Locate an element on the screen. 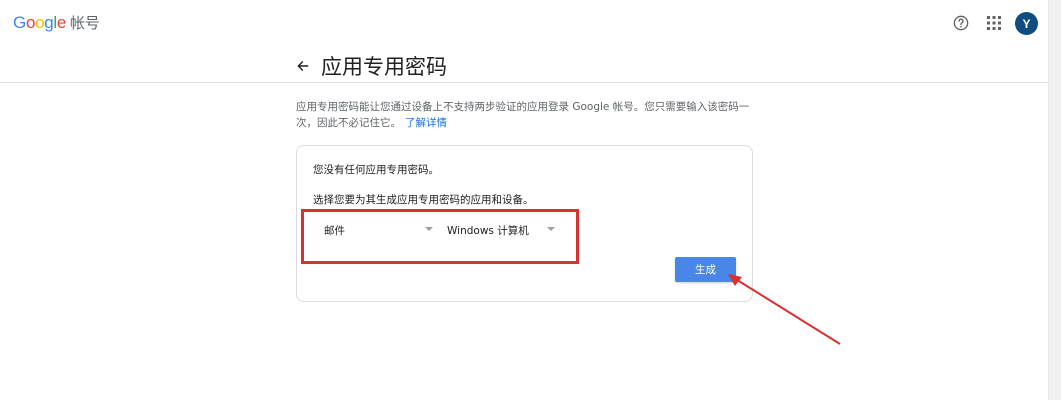  learn-more-link: 了解详情 is located at coordinates (426, 123).